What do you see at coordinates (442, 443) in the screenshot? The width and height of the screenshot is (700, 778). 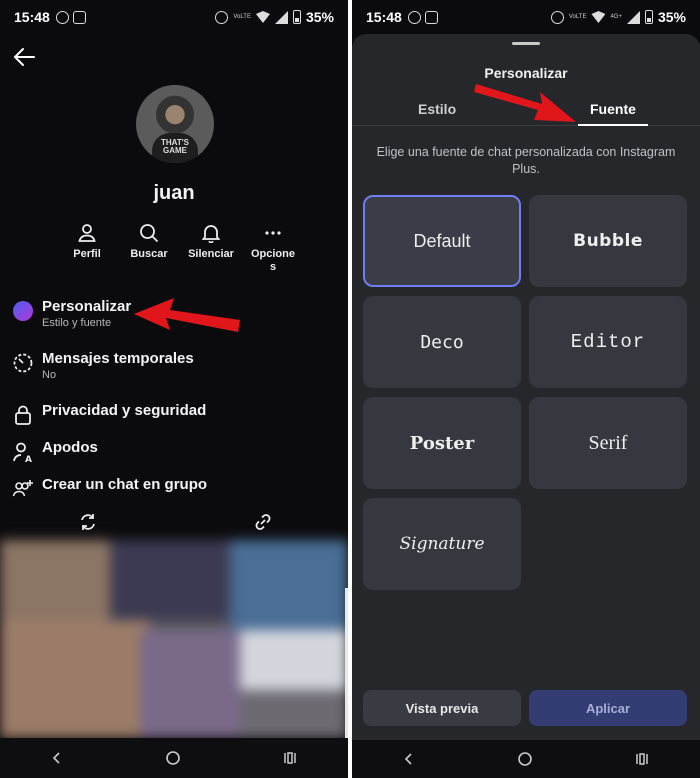 I see `font-option-poster: Poster` at bounding box center [442, 443].